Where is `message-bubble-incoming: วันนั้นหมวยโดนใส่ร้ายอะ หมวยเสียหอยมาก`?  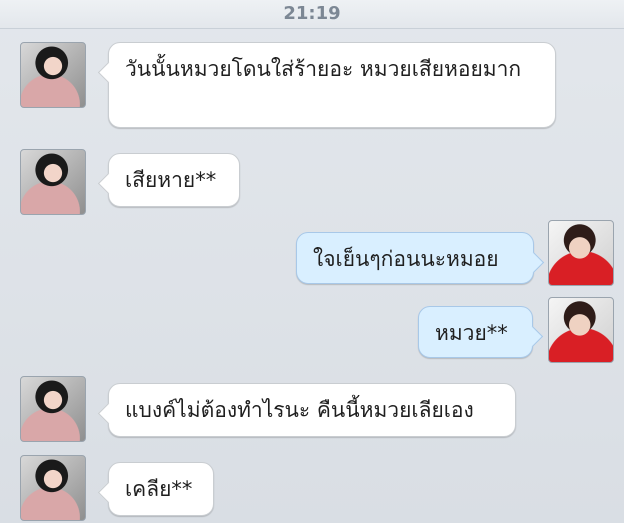
message-bubble-incoming: วันนั้นหมวยโดนใส่ร้ายอะ หมวยเสียหอยมาก is located at coordinates (332, 85).